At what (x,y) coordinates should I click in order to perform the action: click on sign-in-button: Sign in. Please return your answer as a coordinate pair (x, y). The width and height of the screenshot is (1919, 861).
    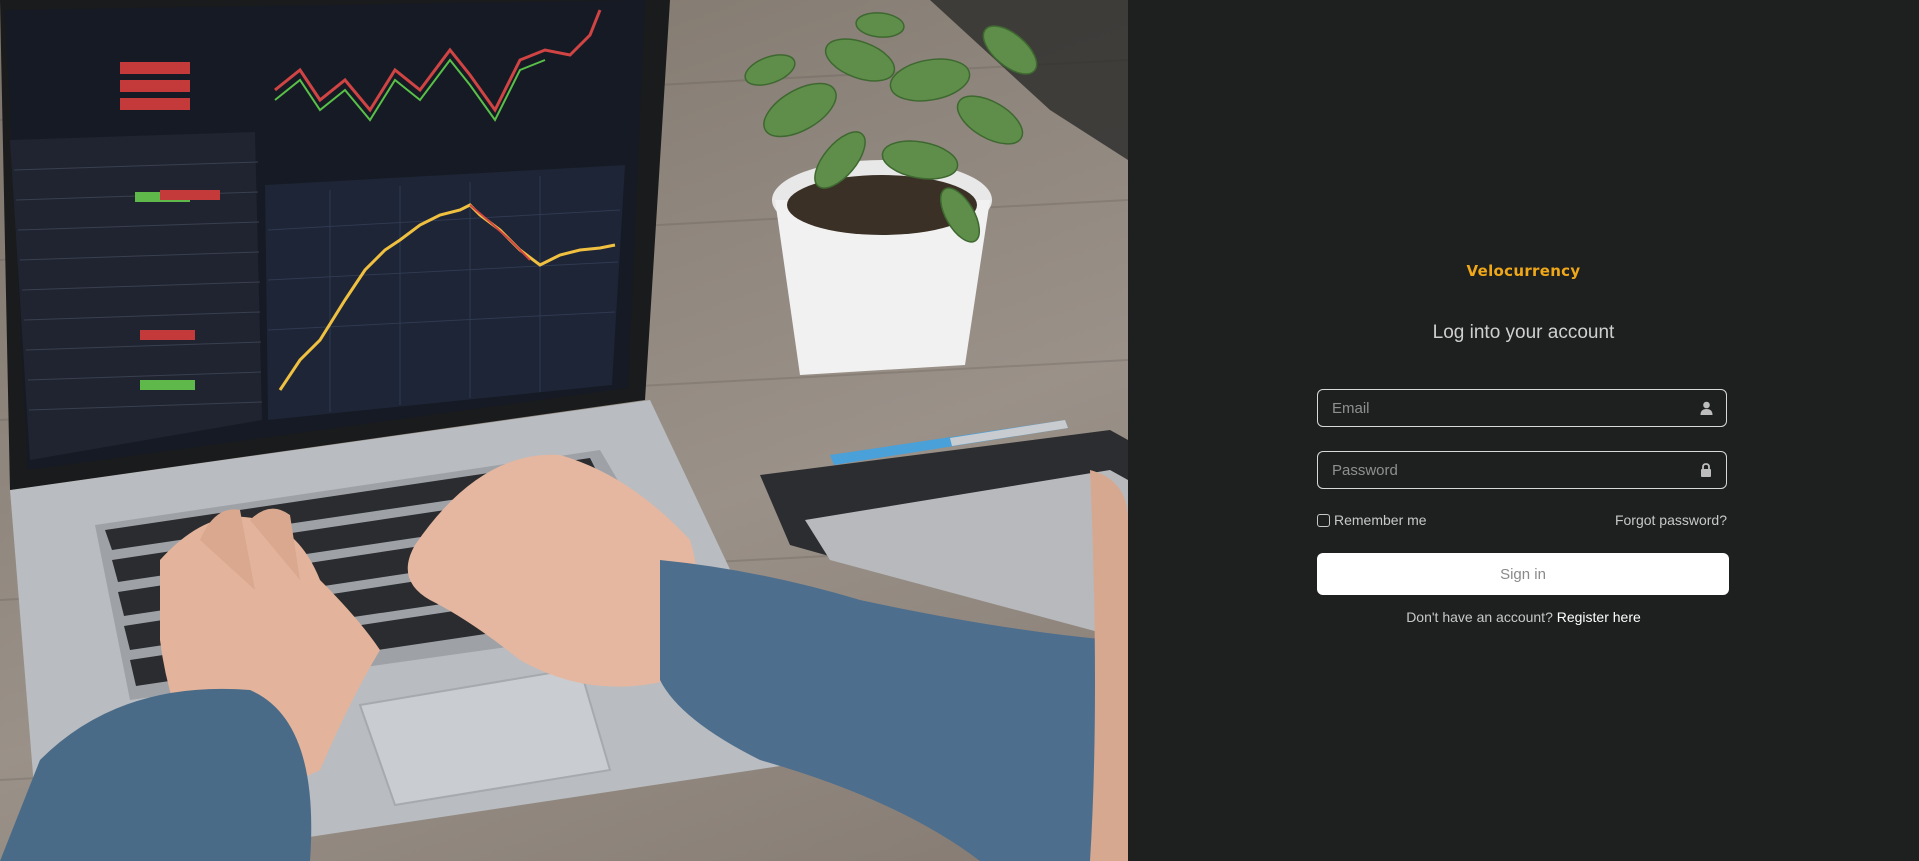
    Looking at the image, I should click on (1523, 574).